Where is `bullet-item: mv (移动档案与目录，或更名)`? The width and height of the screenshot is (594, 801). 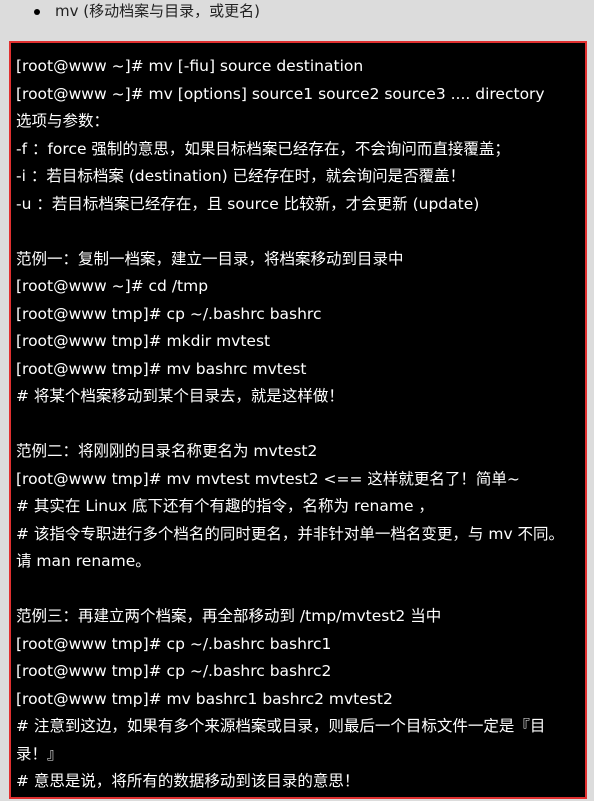 bullet-item: mv (移动档案与目录，或更名) is located at coordinates (297, 18).